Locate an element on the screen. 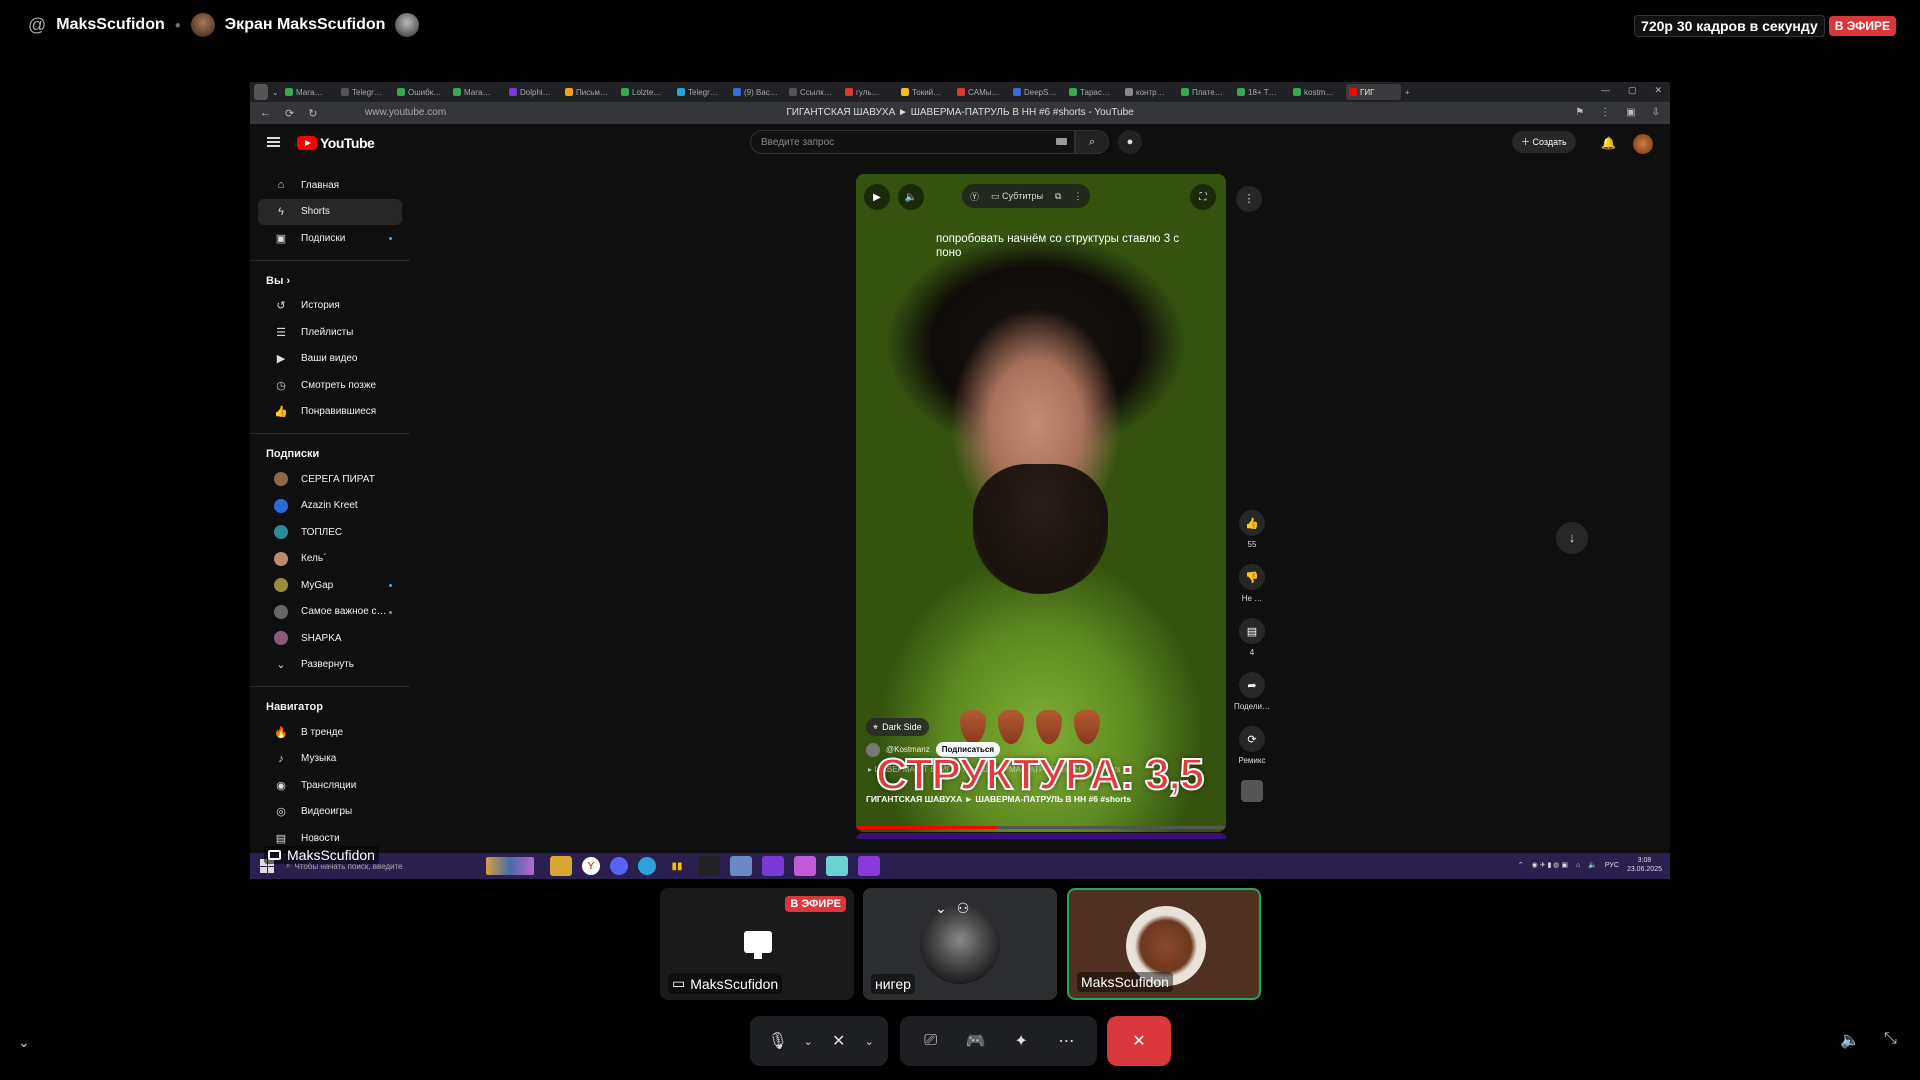 The image size is (1920, 1080). subscription-item: SHAPKA is located at coordinates (330, 638).